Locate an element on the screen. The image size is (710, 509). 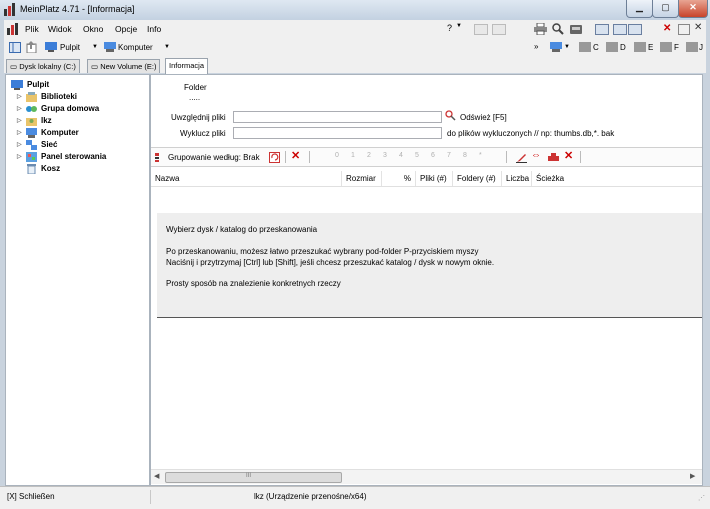
resize-grip-icon: ⋰ is located at coordinates (701, 498).